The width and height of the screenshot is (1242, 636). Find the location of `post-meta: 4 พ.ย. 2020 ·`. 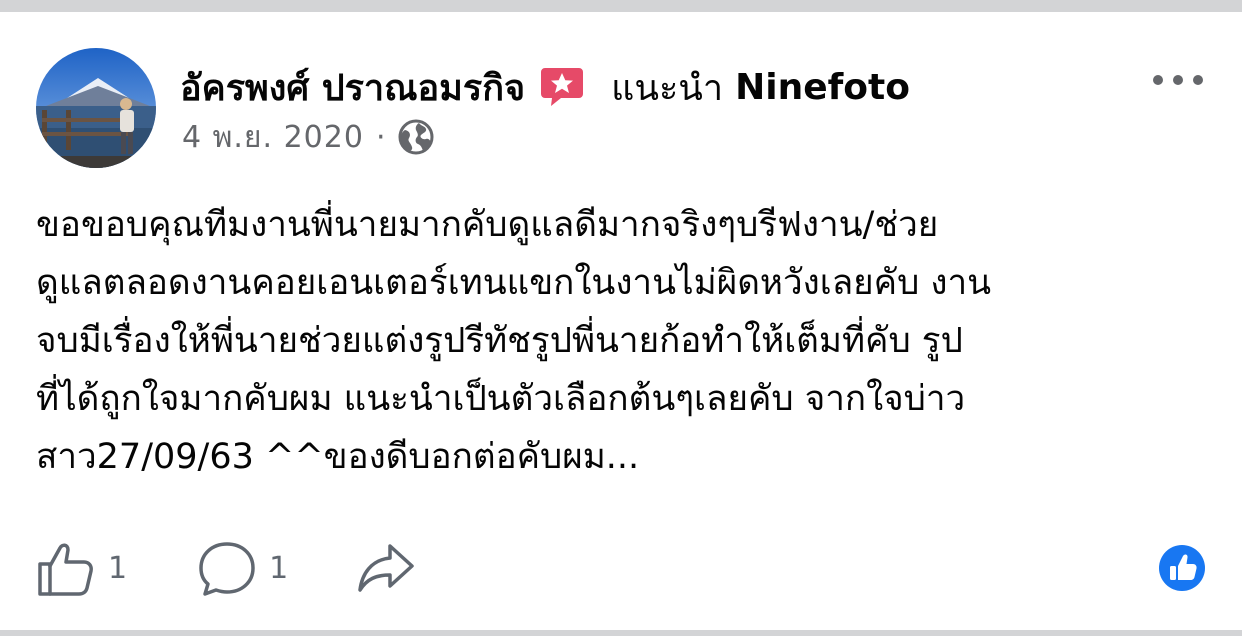

post-meta: 4 พ.ย. 2020 · is located at coordinates (308, 137).